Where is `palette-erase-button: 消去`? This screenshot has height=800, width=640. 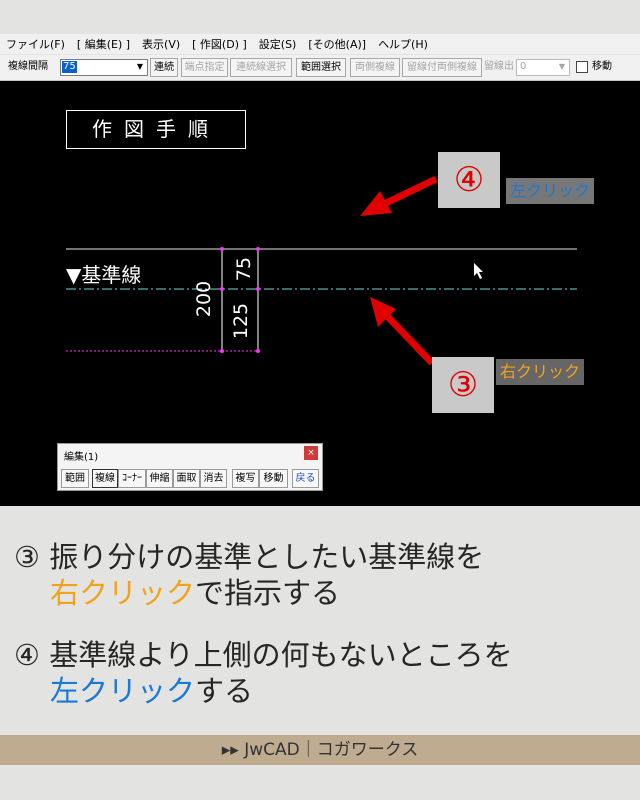 palette-erase-button: 消去 is located at coordinates (213, 478).